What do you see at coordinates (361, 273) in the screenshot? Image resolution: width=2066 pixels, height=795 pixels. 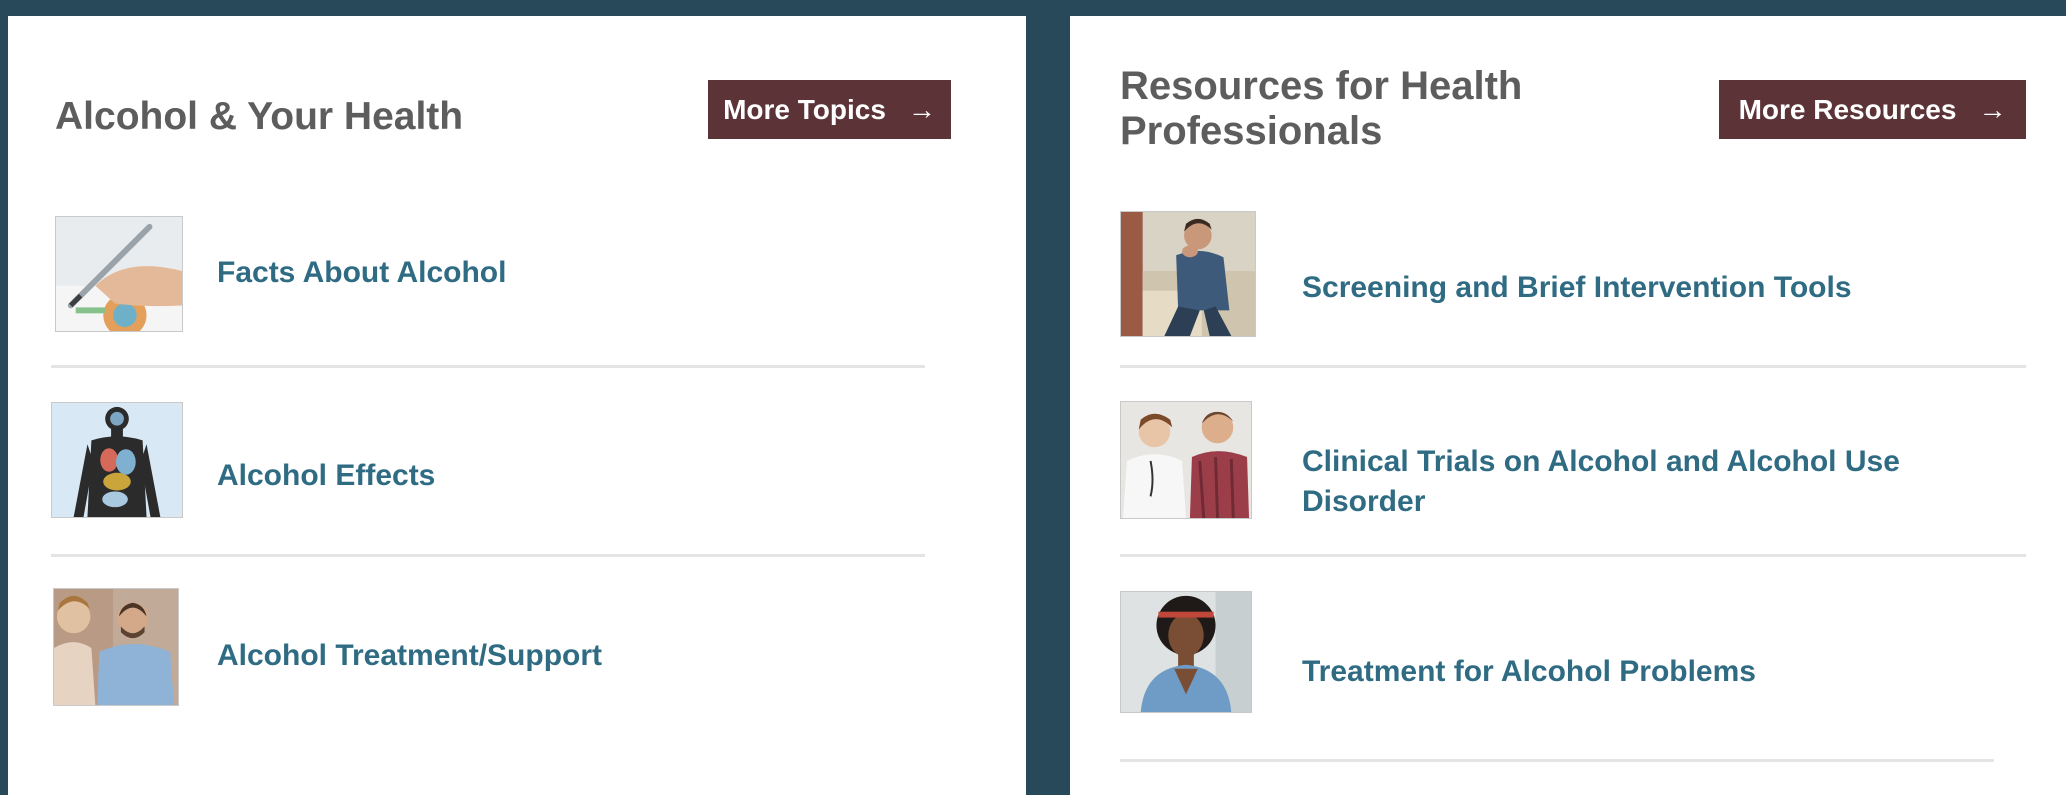 I see `facts-about-alcohol-link: Facts About Alcohol` at bounding box center [361, 273].